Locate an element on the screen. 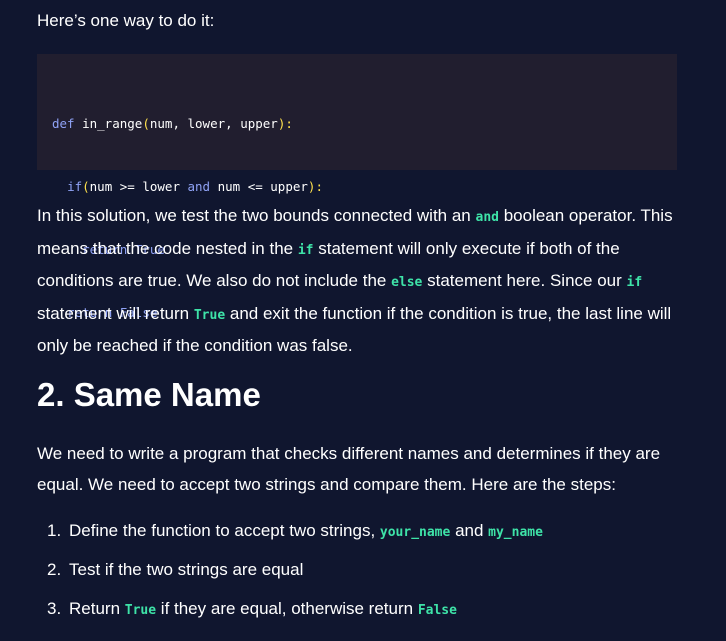 The width and height of the screenshot is (726, 641). code-arg: lower is located at coordinates (206, 123).